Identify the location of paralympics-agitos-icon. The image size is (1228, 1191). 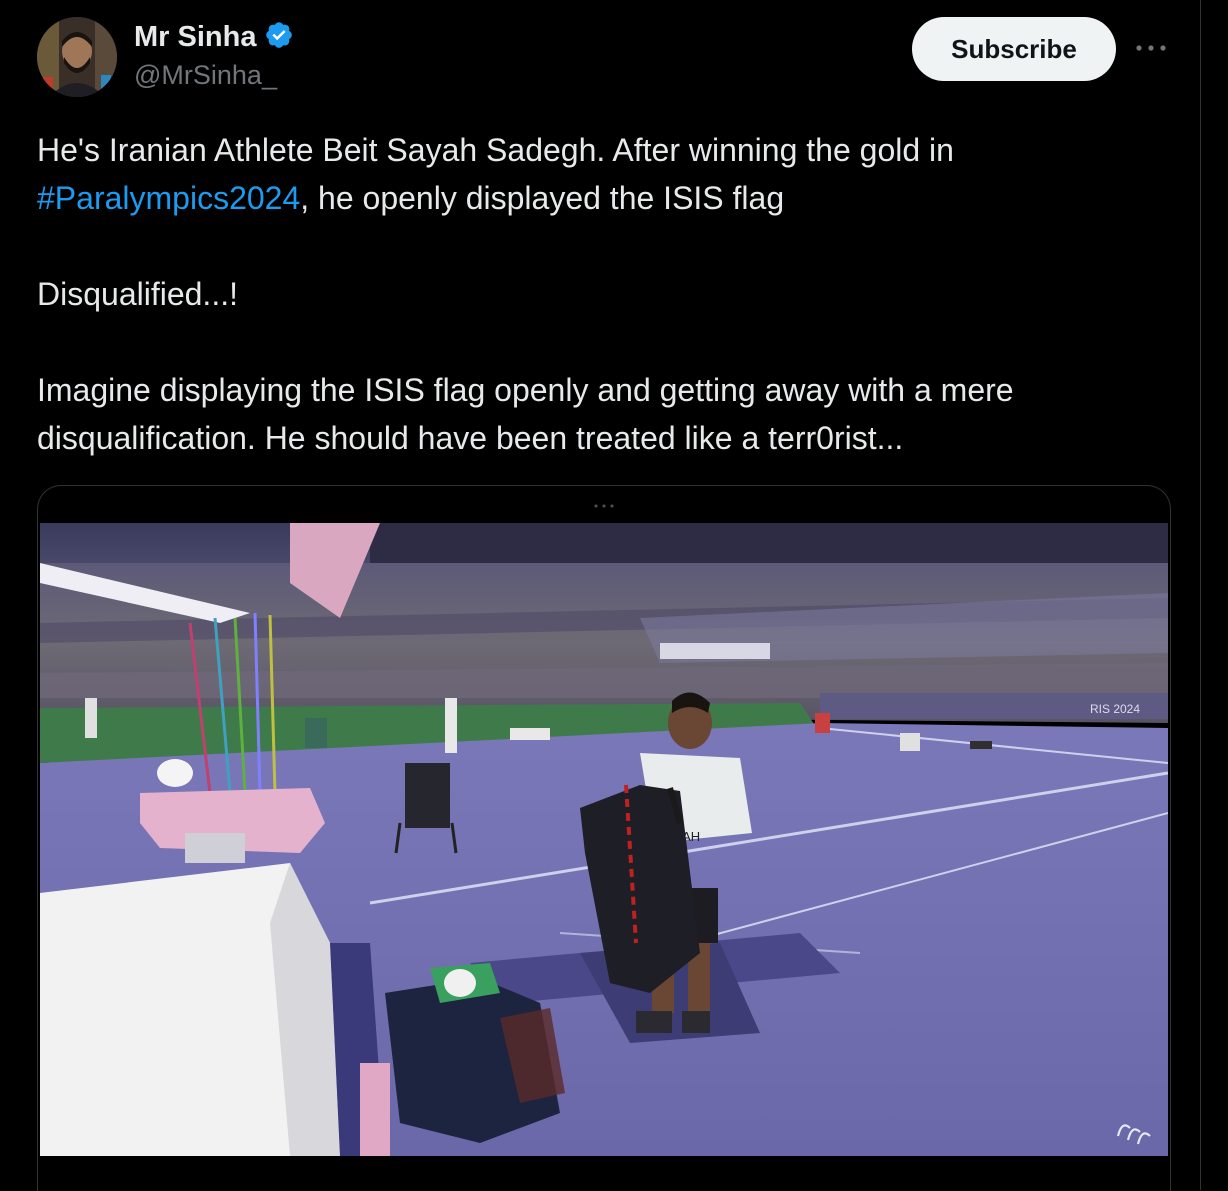
(1134, 1131).